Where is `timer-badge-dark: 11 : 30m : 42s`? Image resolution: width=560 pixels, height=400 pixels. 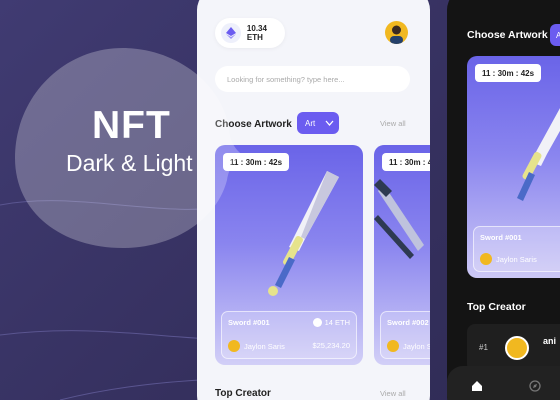 timer-badge-dark: 11 : 30m : 42s is located at coordinates (508, 73).